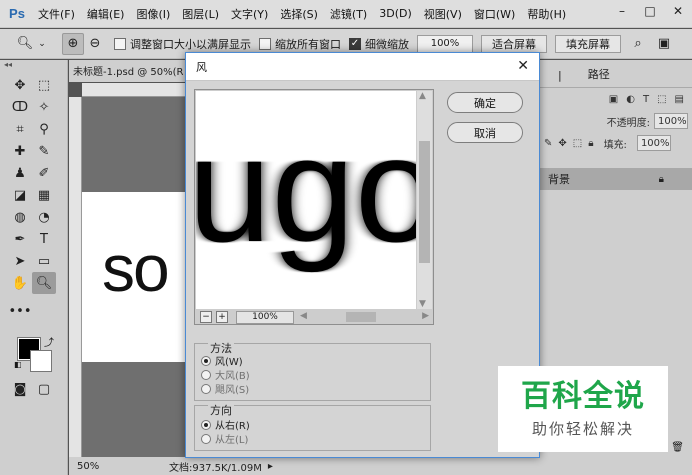  I want to click on workspace-icon: ▣, so click(664, 44).